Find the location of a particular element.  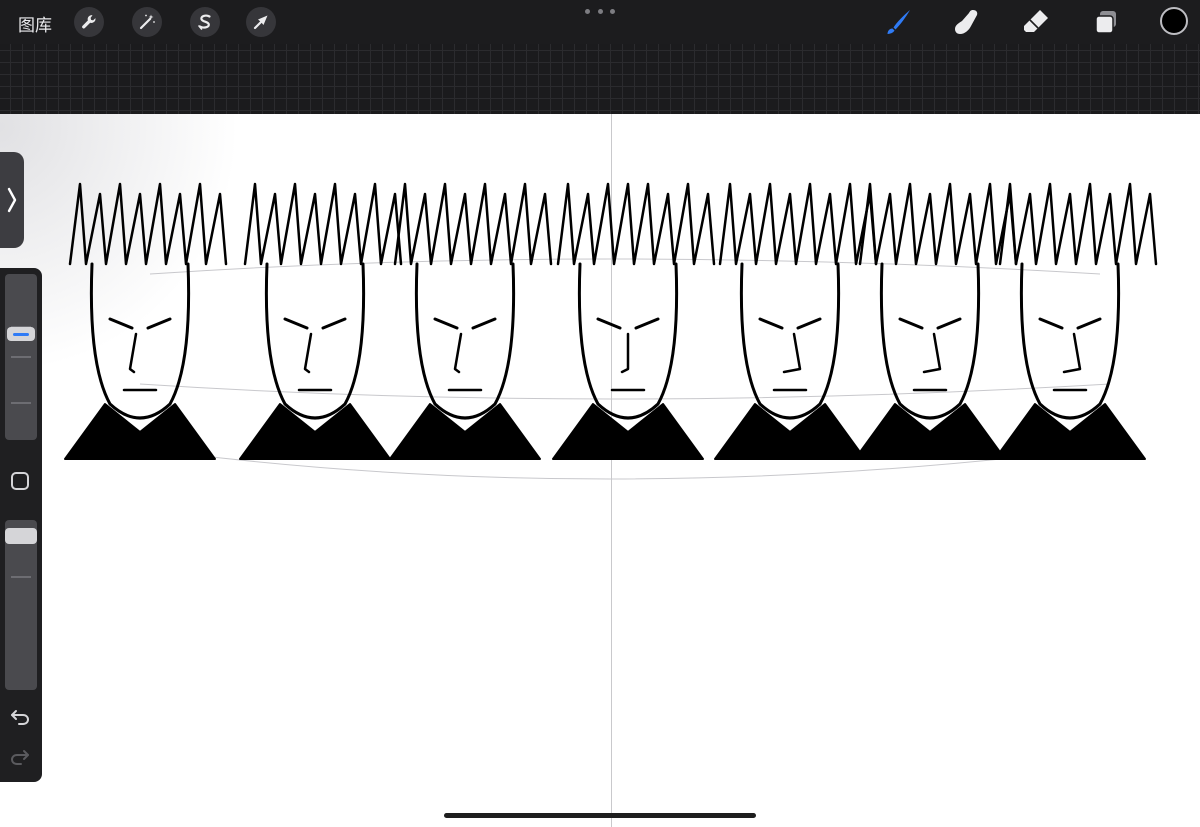

transform-button is located at coordinates (261, 22).